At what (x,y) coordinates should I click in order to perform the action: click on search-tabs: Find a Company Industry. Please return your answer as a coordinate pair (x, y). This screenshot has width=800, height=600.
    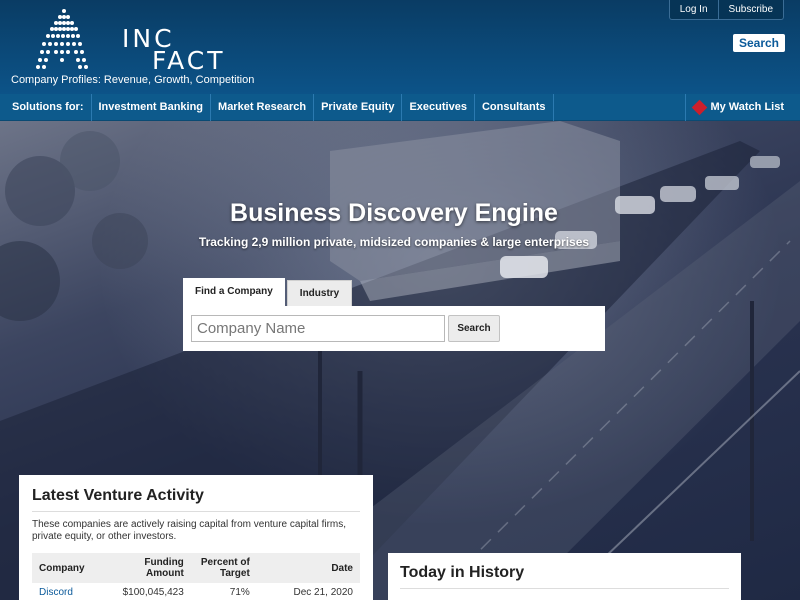
    Looking at the image, I should click on (394, 292).